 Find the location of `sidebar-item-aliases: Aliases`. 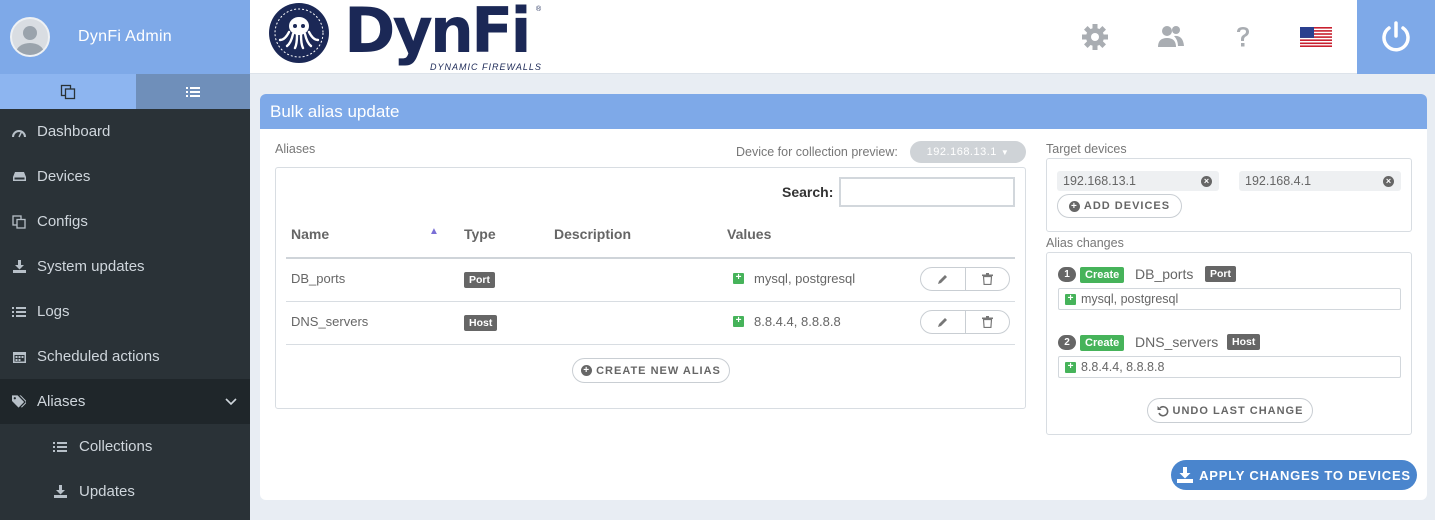

sidebar-item-aliases: Aliases is located at coordinates (125, 401).